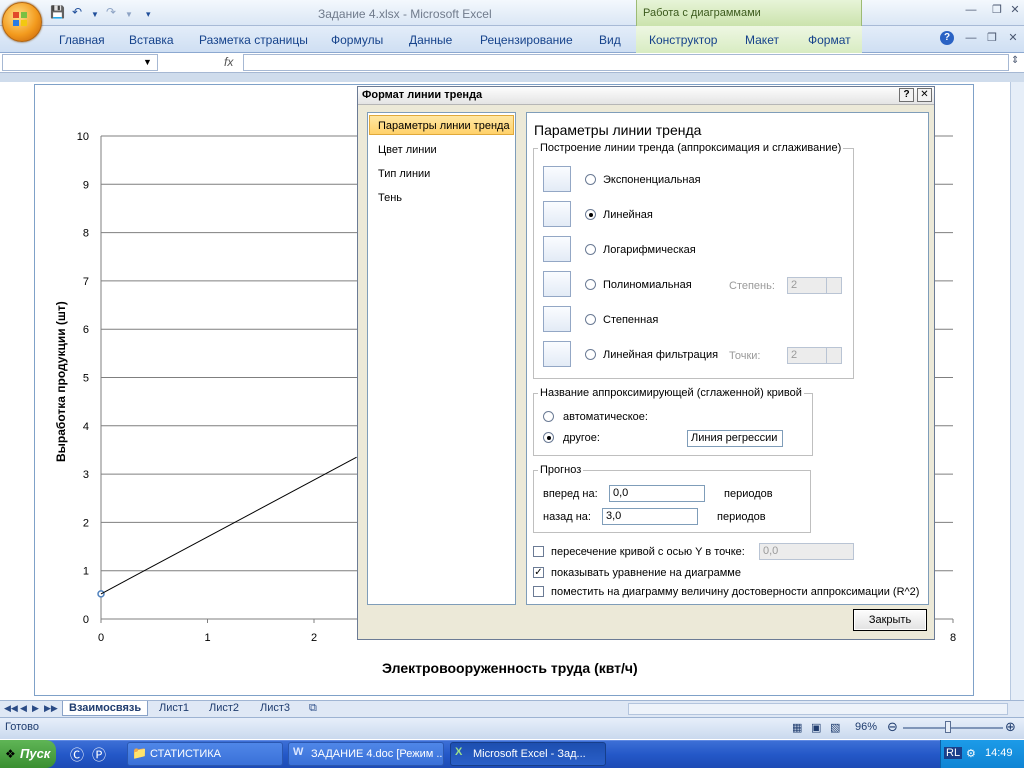 This screenshot has height=768, width=1024. I want to click on chart-y-tick-label: 3, so click(86, 475).